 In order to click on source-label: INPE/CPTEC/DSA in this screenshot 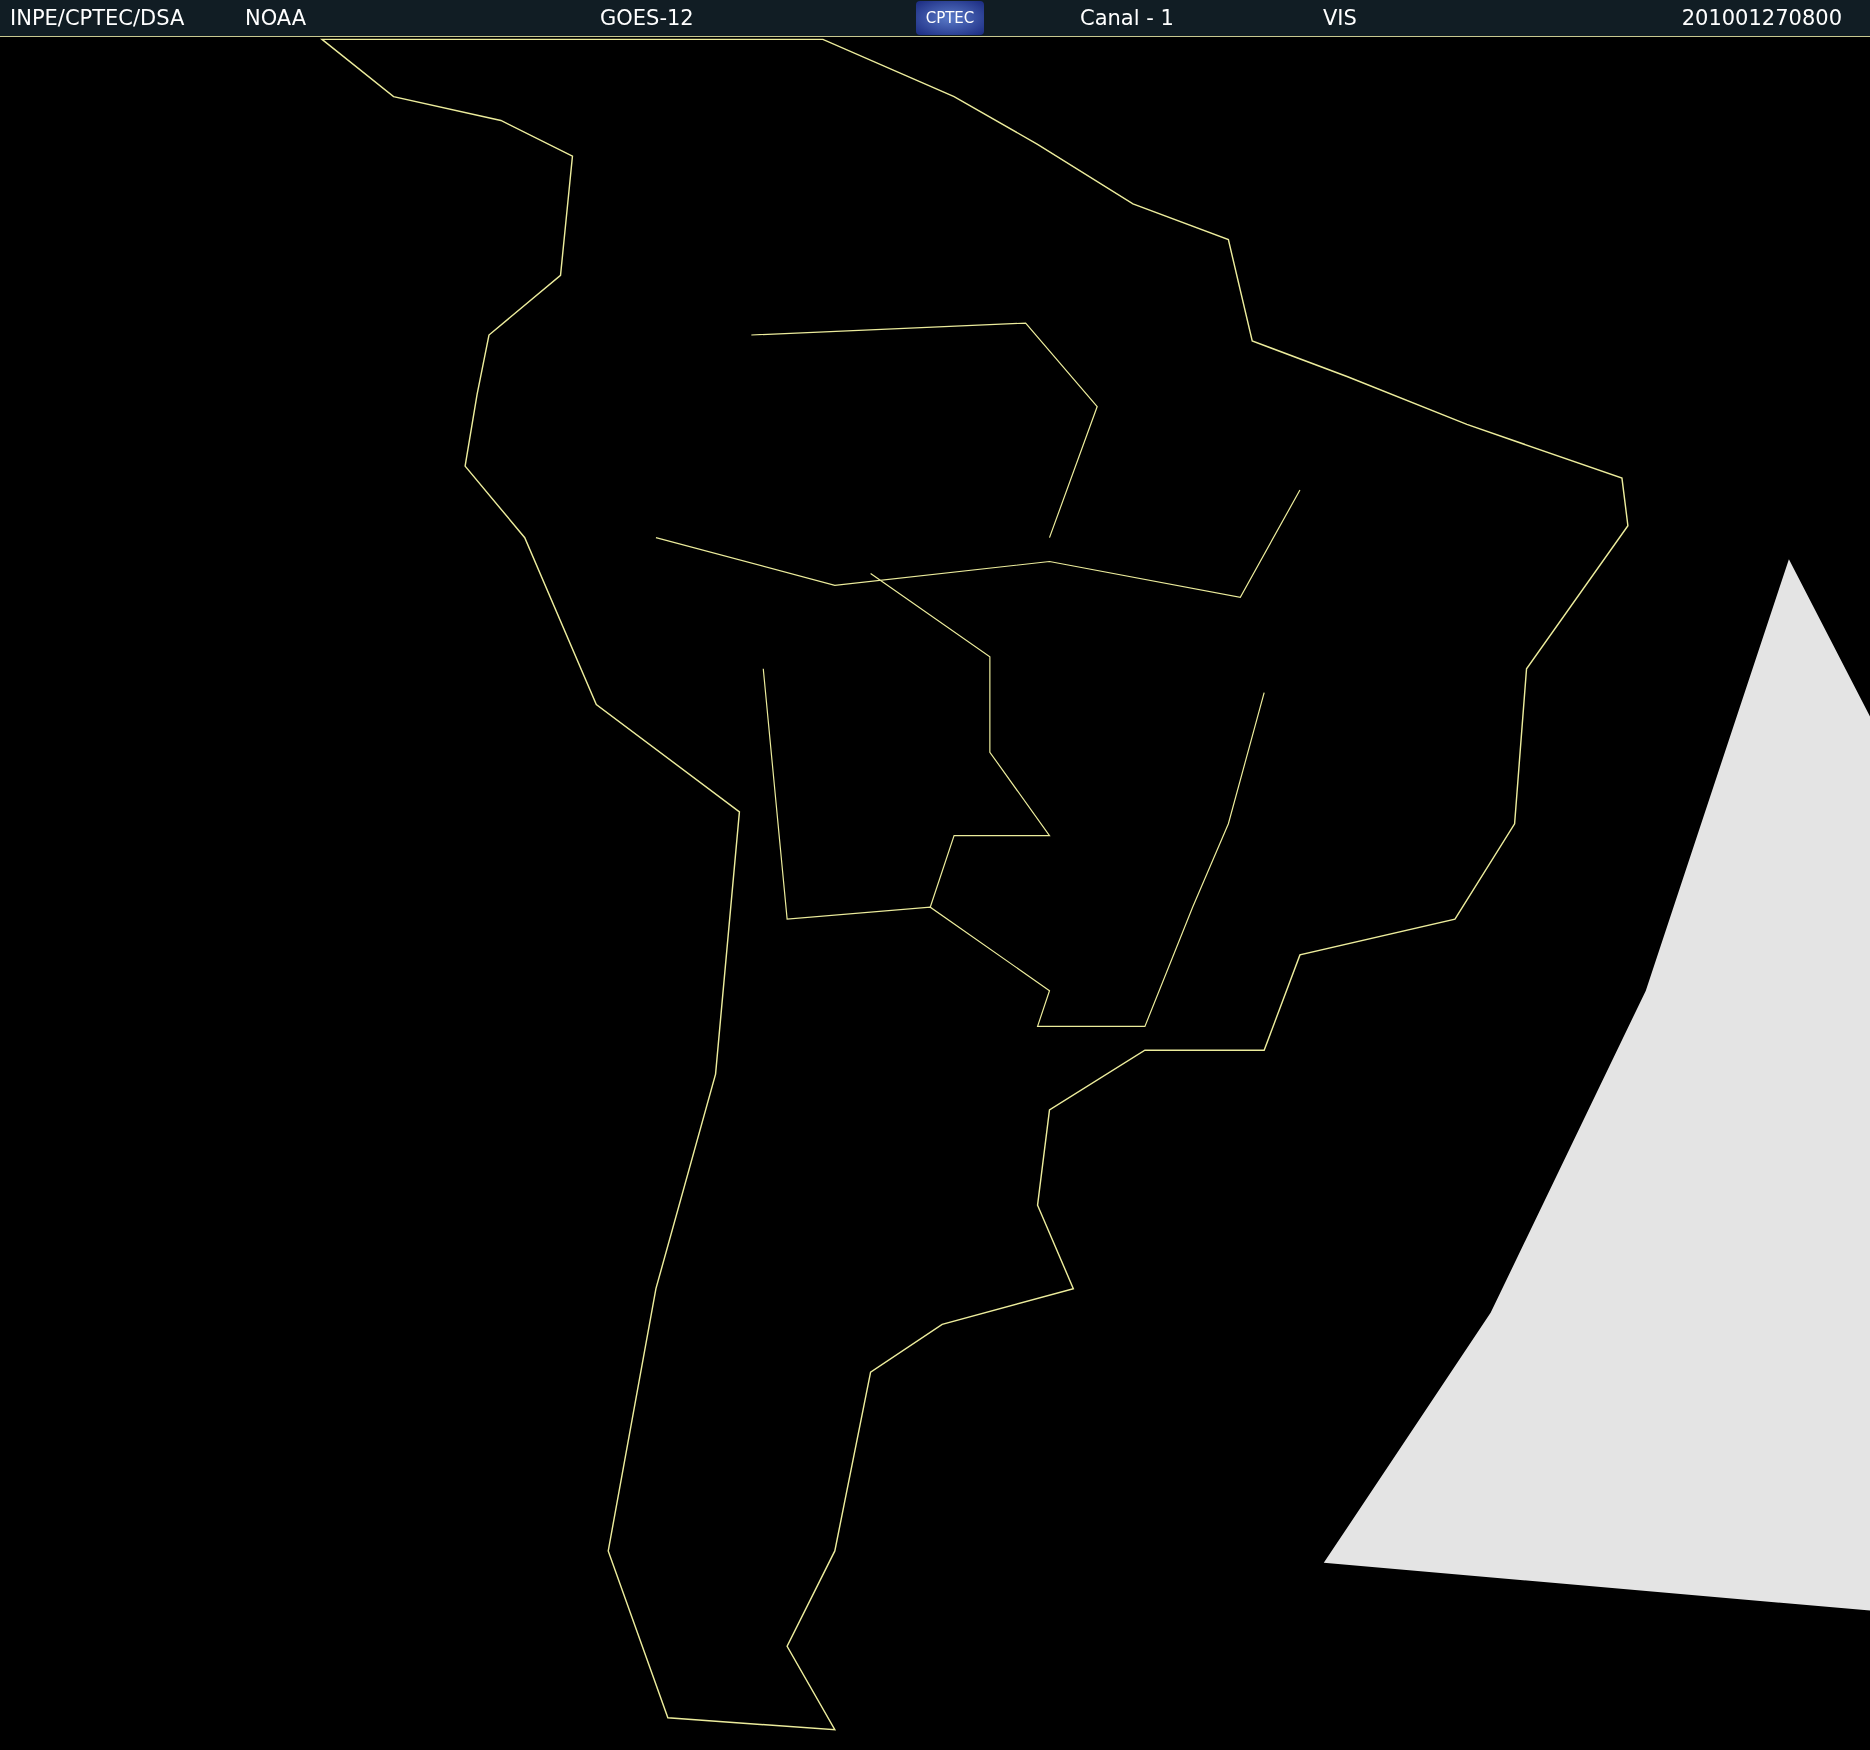, I will do `click(98, 18)`.